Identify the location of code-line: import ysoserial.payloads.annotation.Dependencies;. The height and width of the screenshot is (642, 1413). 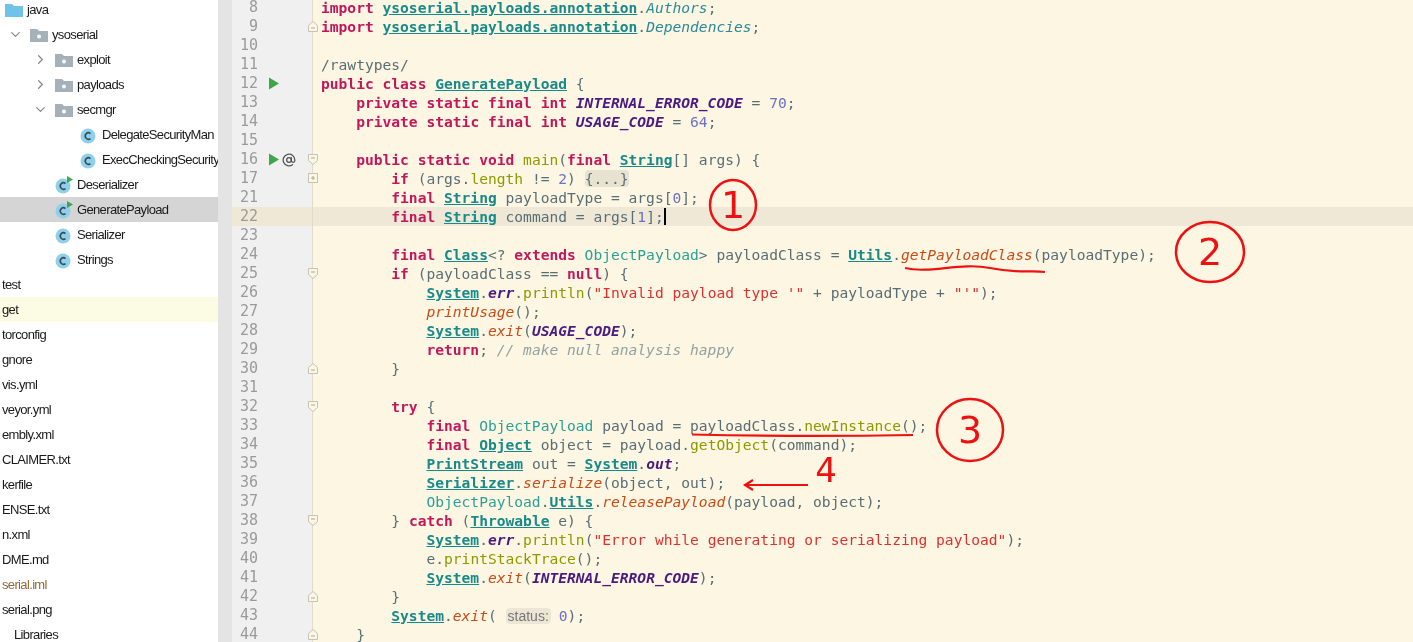
(541, 26).